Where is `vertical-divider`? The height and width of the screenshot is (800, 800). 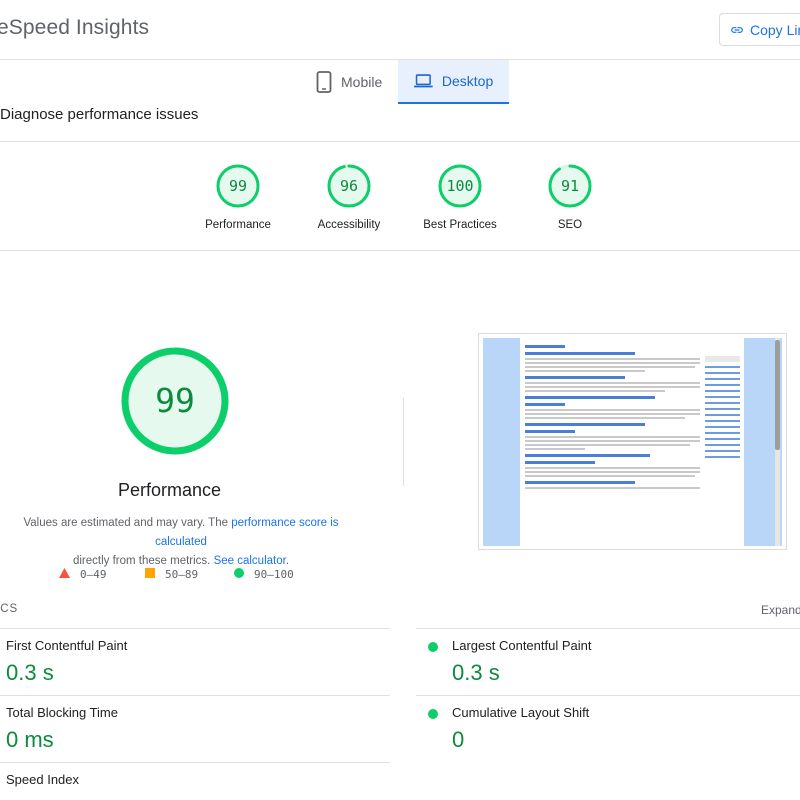 vertical-divider is located at coordinates (403, 442).